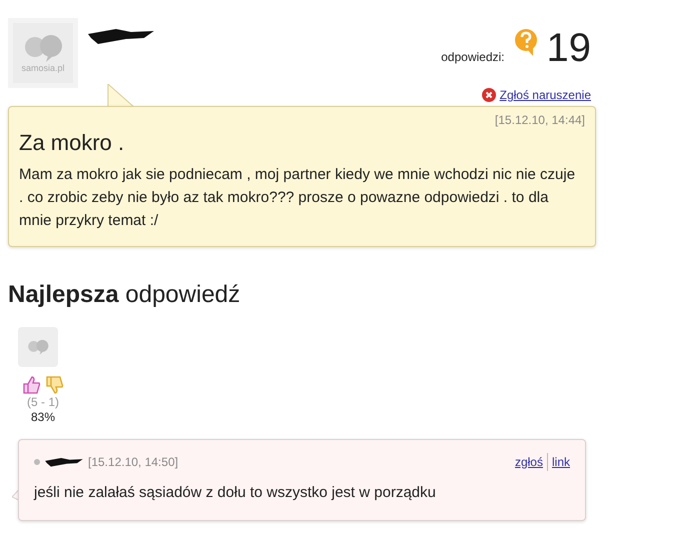 This screenshot has width=700, height=560. Describe the element at coordinates (42, 402) in the screenshot. I see `vote-count: (5 - 1)` at that location.